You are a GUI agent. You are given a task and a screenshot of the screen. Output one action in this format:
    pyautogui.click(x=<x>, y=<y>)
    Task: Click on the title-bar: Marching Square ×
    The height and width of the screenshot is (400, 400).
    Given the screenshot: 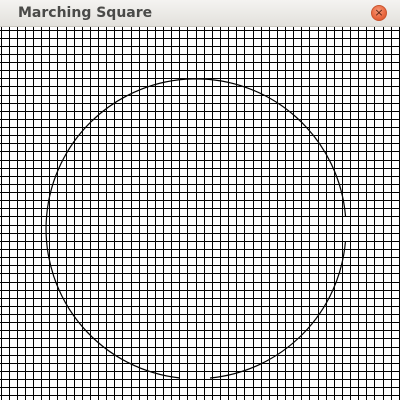 What is the action you would take?
    pyautogui.click(x=200, y=13)
    